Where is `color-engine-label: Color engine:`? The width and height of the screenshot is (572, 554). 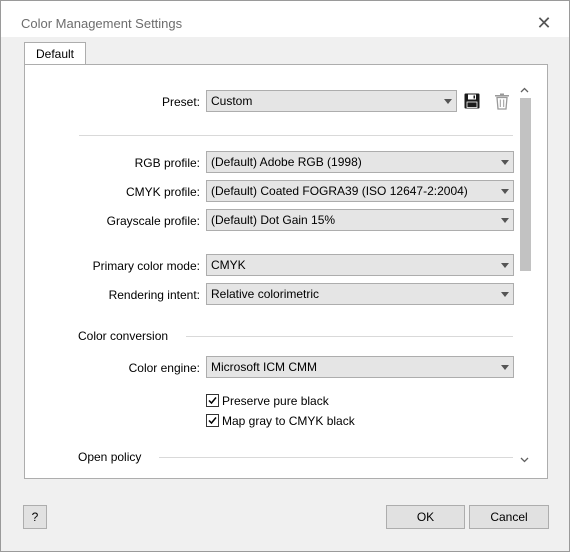
color-engine-label: Color engine: is located at coordinates (164, 368).